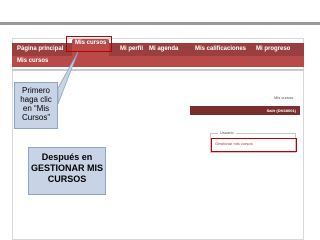 The width and height of the screenshot is (320, 240). Describe the element at coordinates (35, 117) in the screenshot. I see `callout-1-line-4: Cursos”` at that location.